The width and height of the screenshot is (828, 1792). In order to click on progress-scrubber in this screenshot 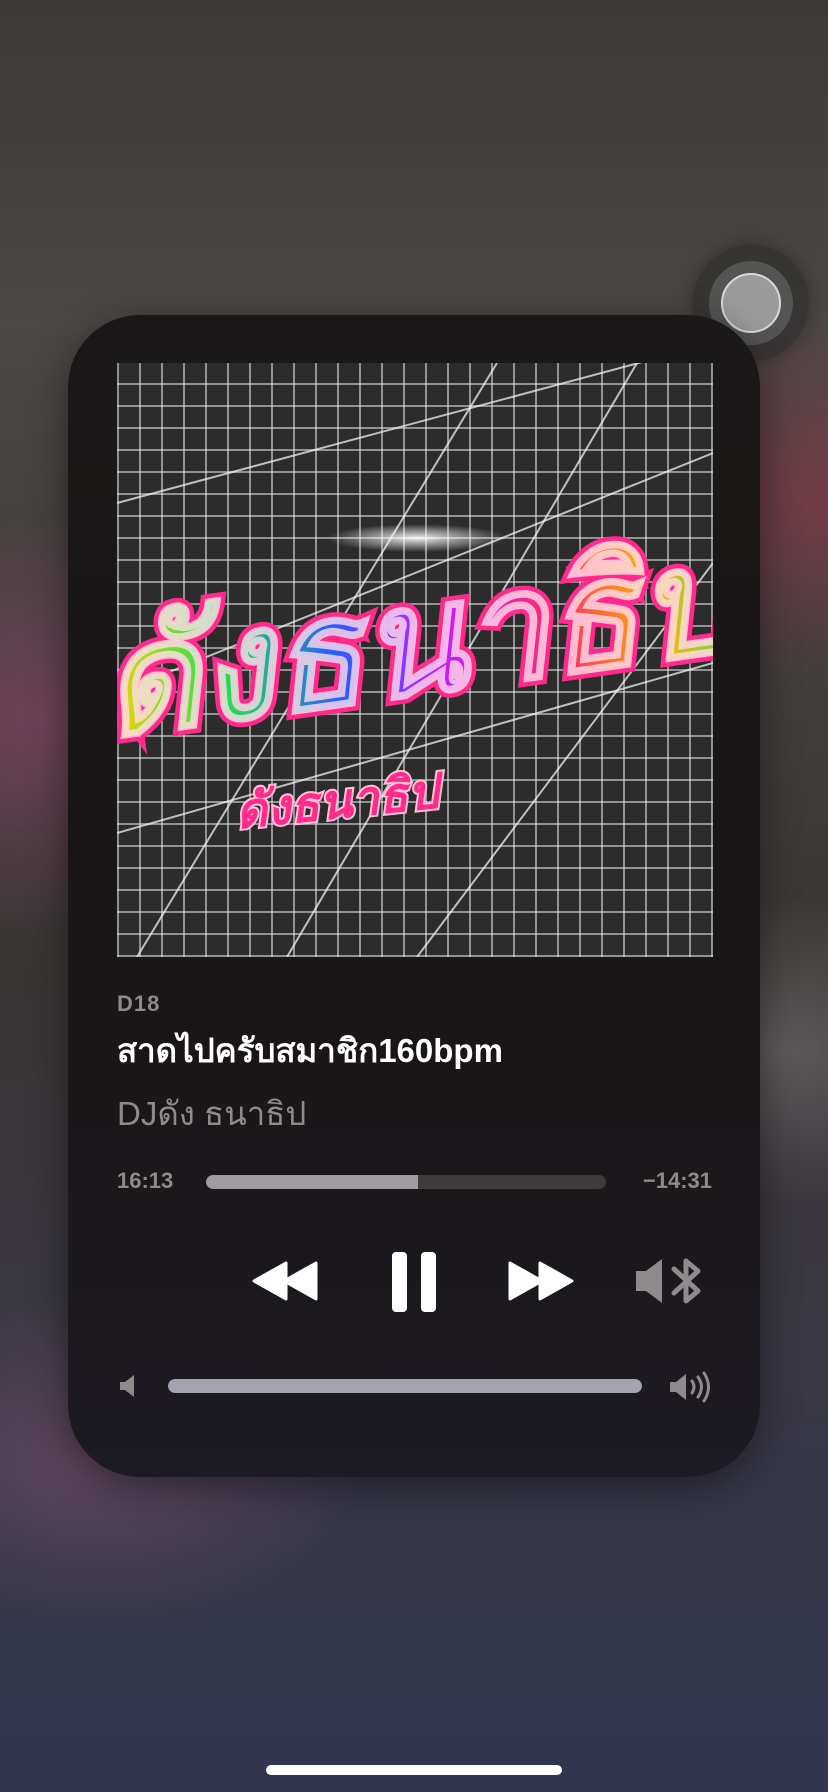, I will do `click(406, 1182)`.